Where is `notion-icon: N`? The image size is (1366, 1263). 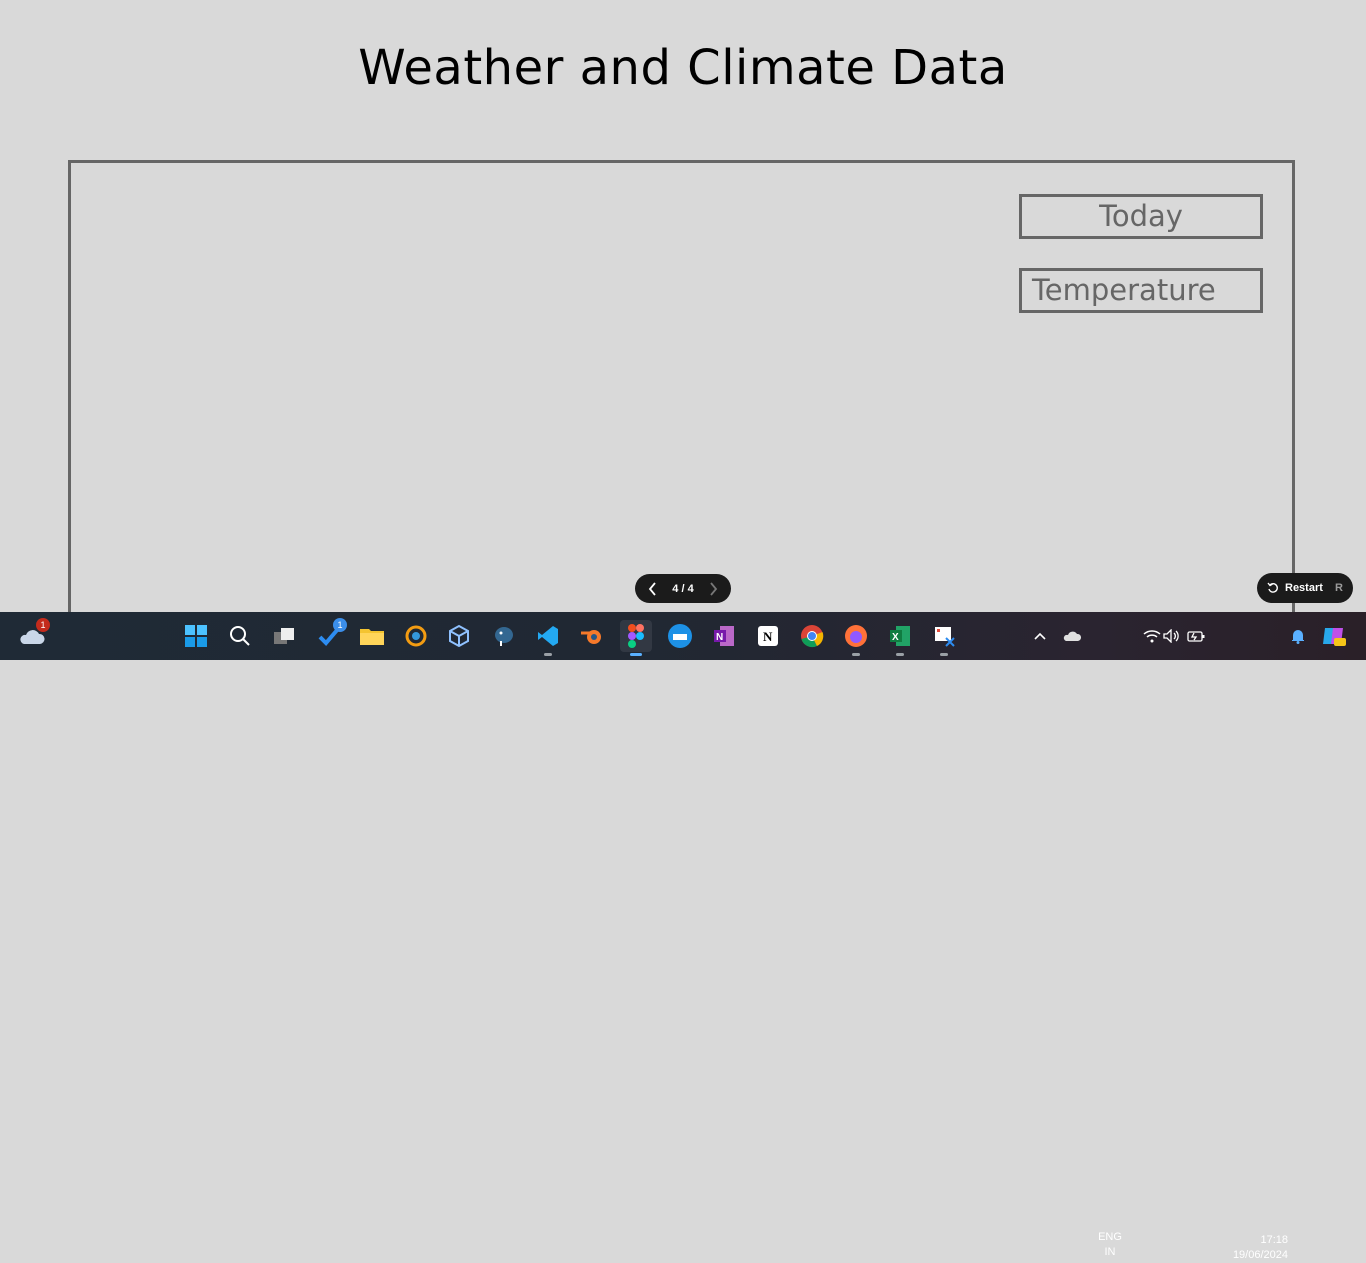 notion-icon: N is located at coordinates (768, 636).